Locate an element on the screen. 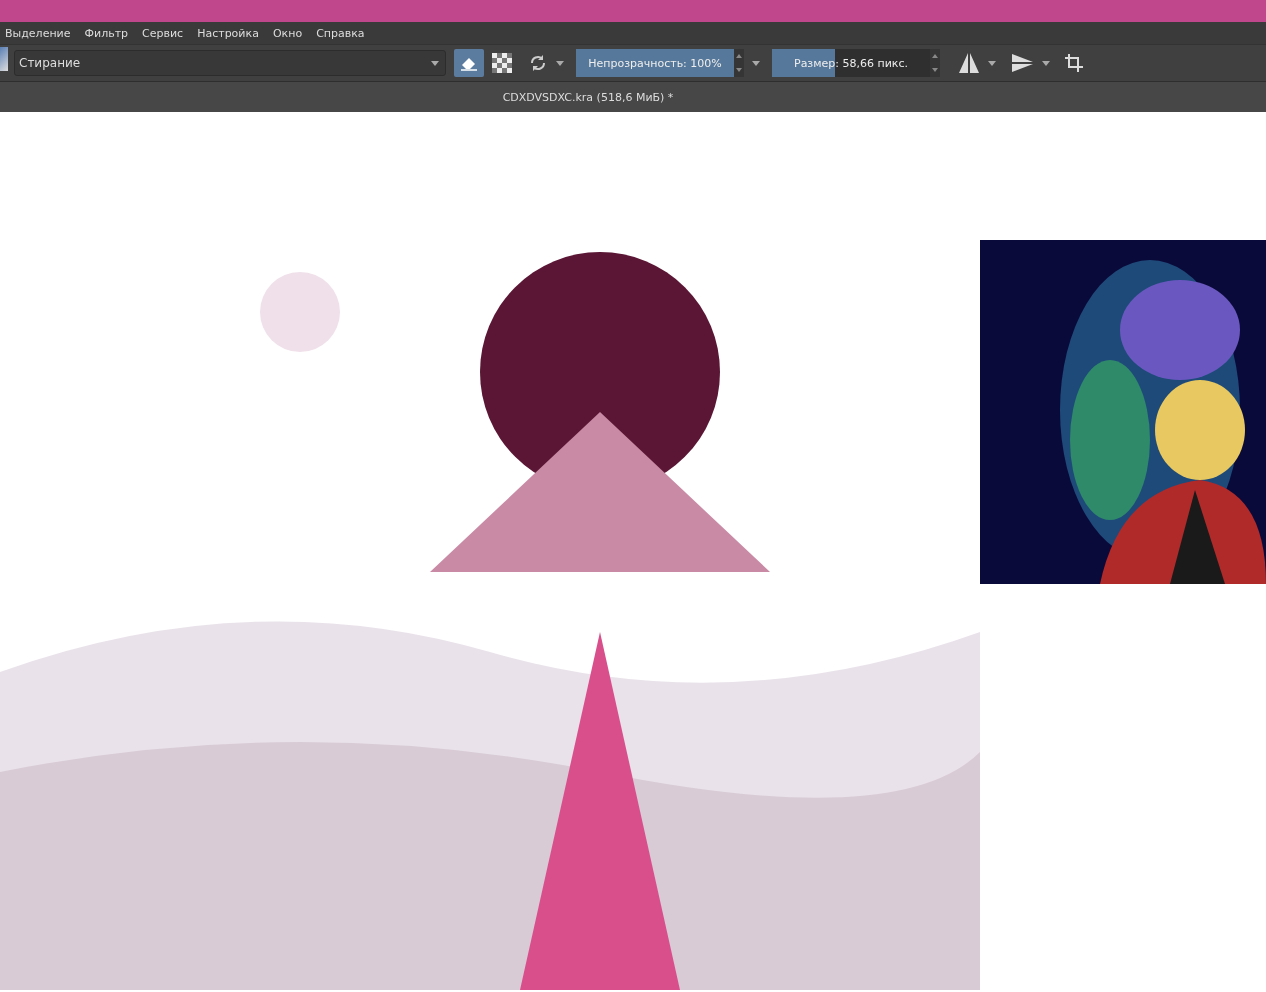 This screenshot has height=992, width=1266. reload-icon is located at coordinates (538, 63).